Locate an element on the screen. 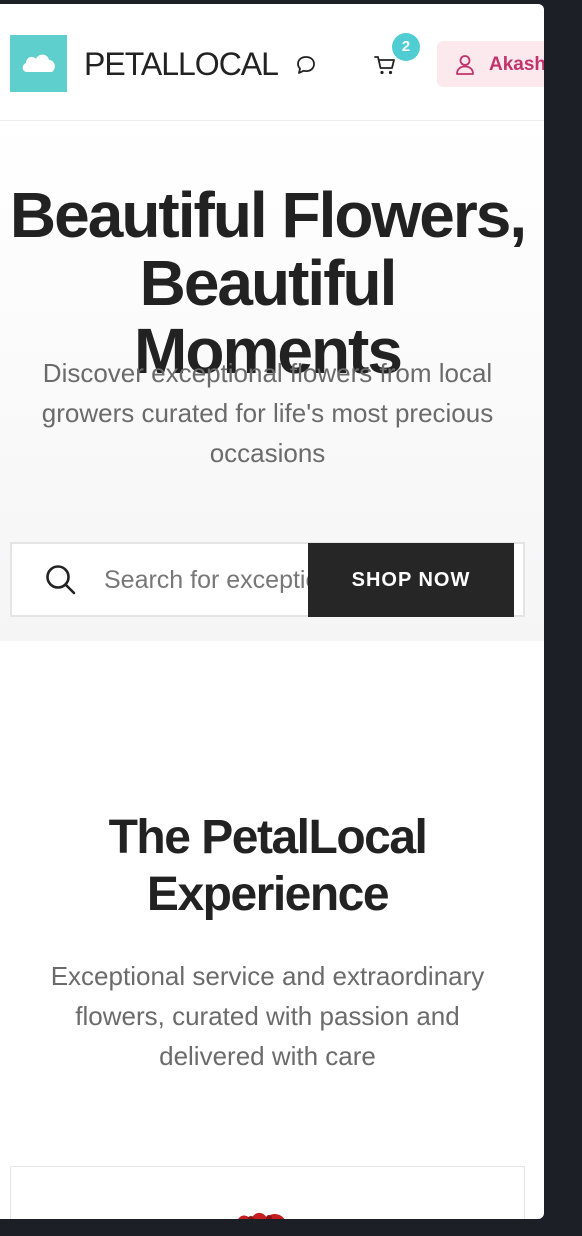 The image size is (582, 1236). search-icon is located at coordinates (61, 580).